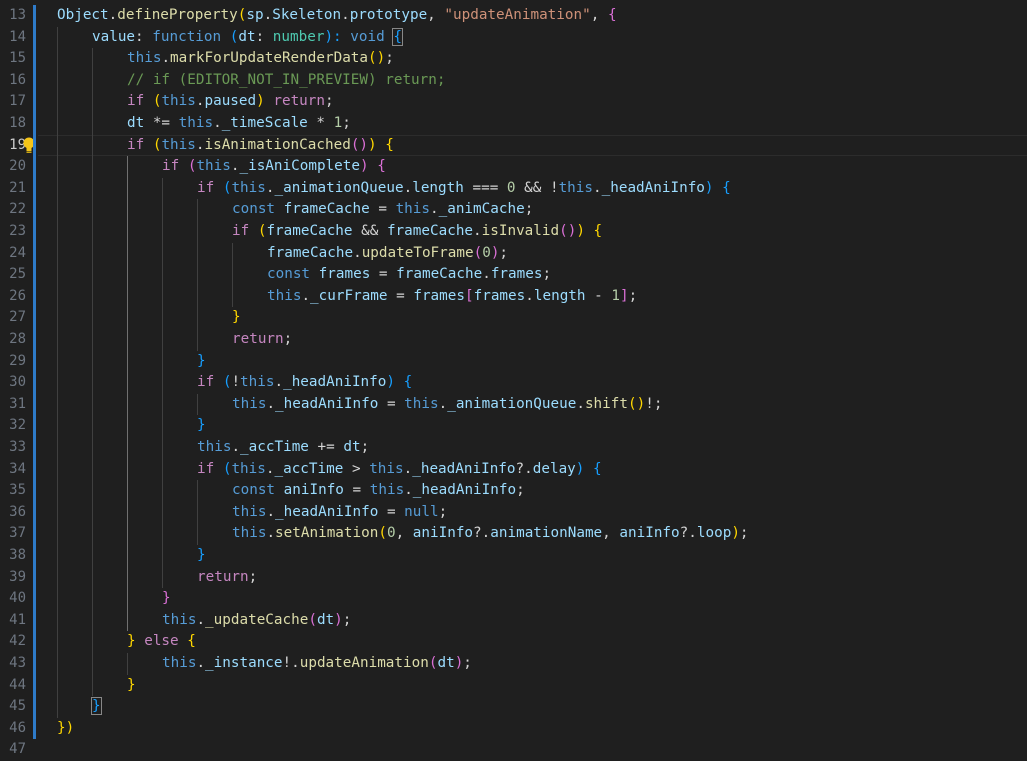  I want to click on code-line: dt *= this._timeScale * 1;, so click(239, 124).